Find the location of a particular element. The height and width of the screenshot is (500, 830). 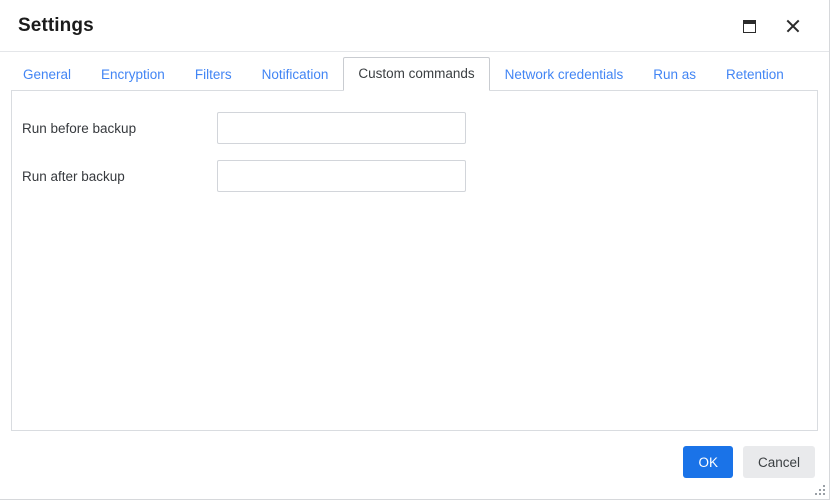

run-before-backup-label: Run before backup is located at coordinates (79, 128).